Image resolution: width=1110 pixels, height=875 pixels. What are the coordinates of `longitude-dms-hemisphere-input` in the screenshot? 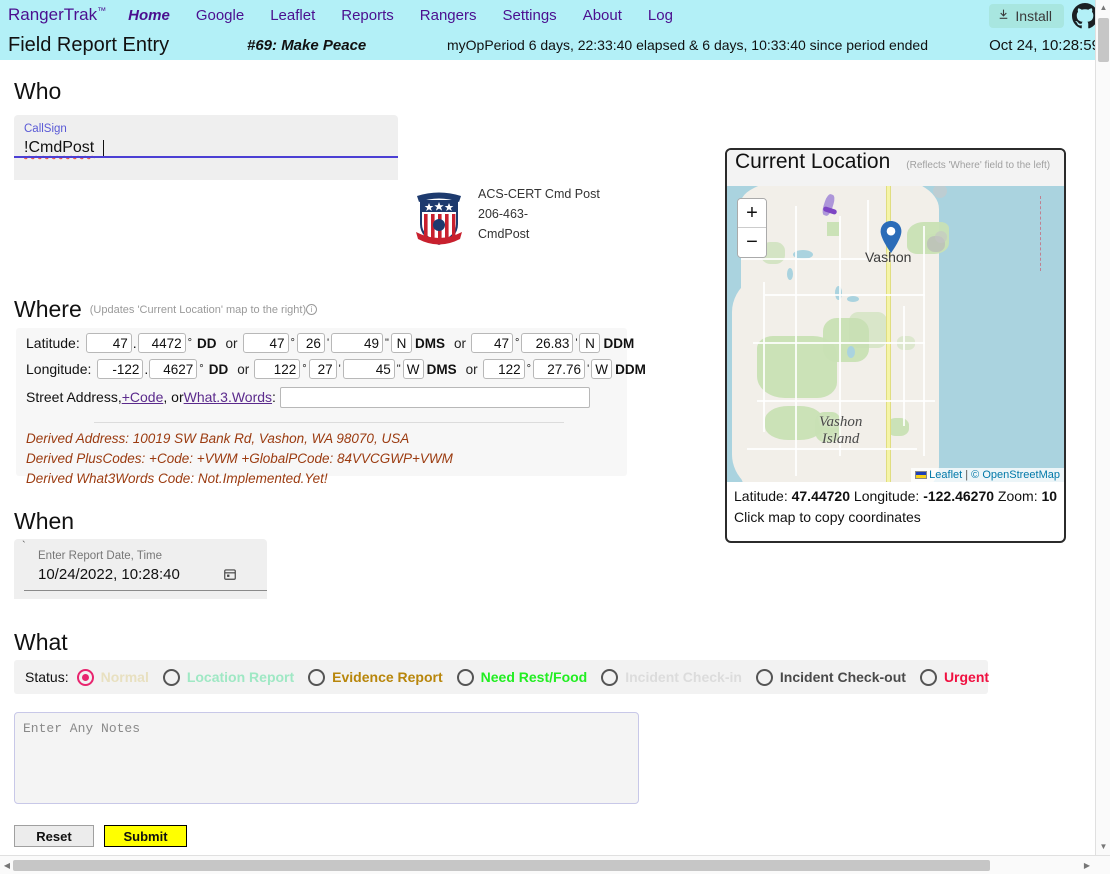 It's located at (413, 369).